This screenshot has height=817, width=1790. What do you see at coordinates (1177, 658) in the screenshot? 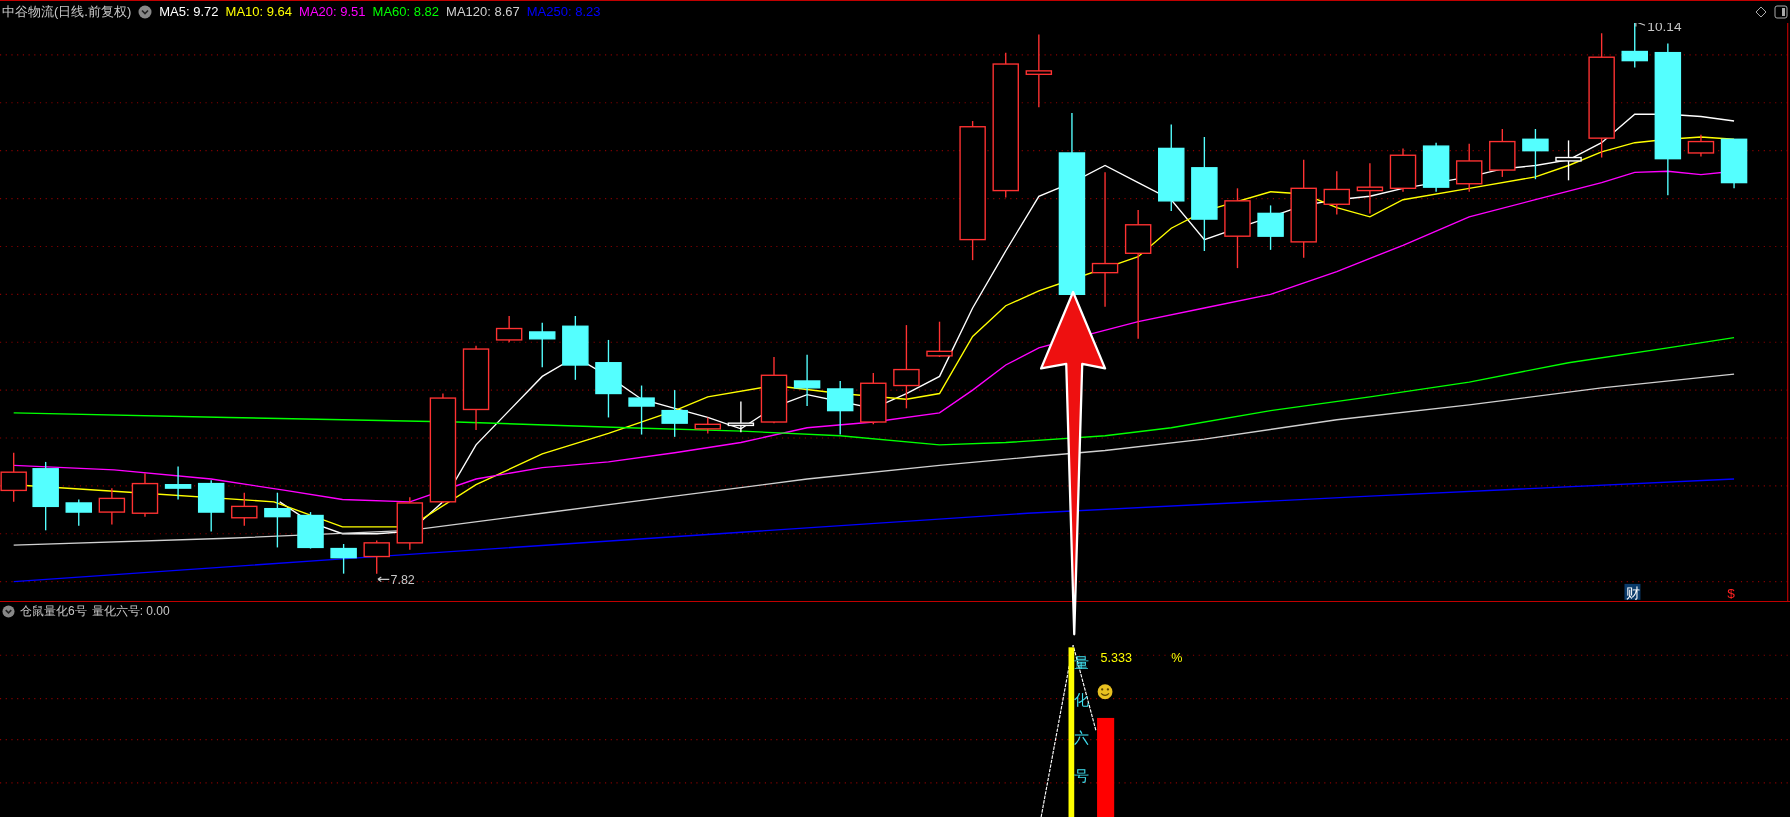
I see `percent-sign: %` at bounding box center [1177, 658].